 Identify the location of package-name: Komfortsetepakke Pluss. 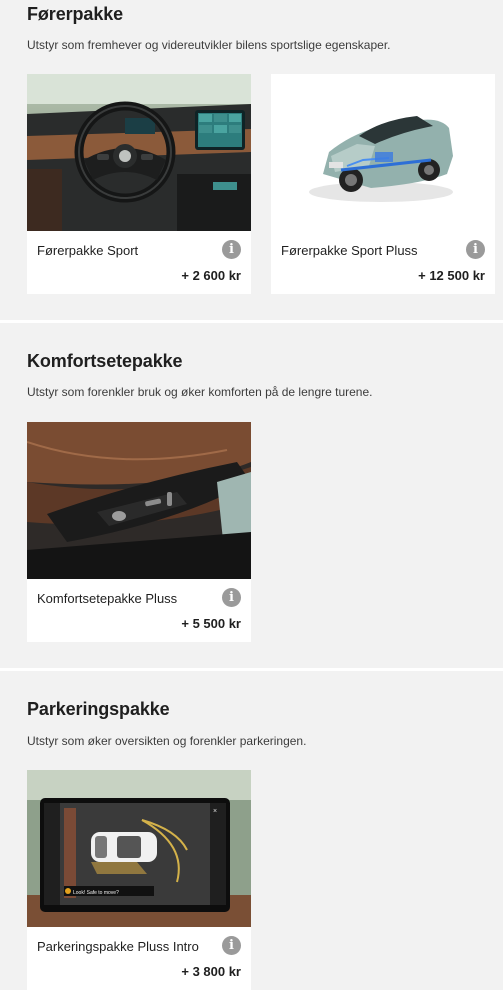
(107, 598).